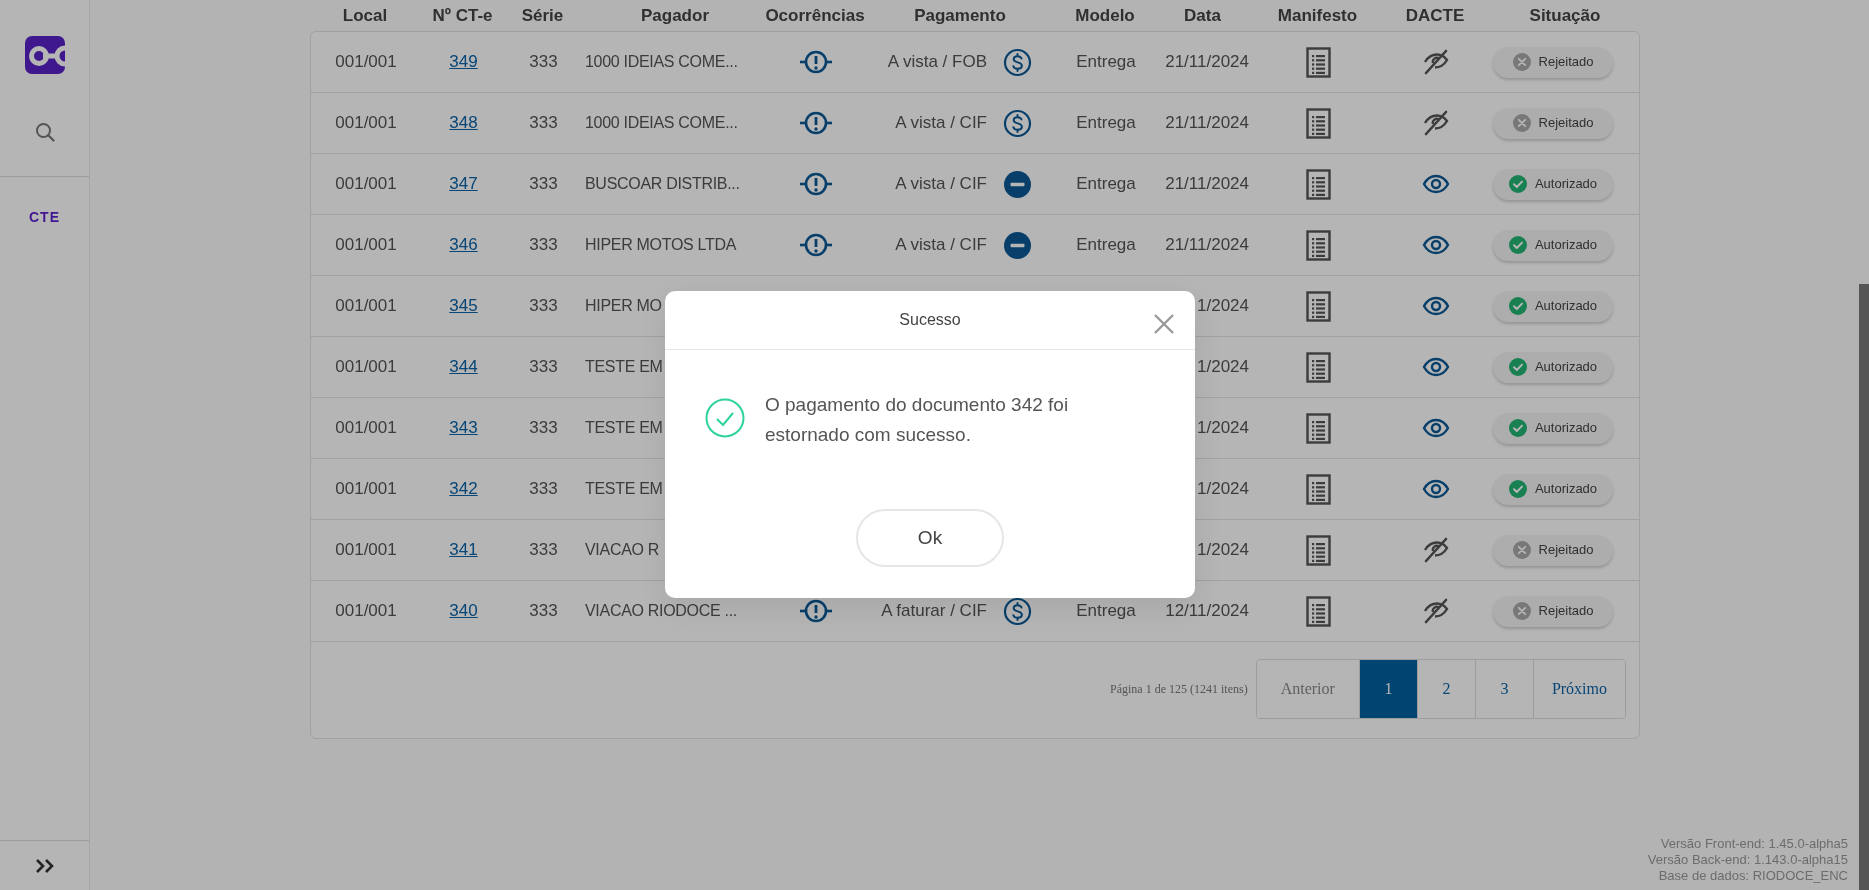  I want to click on table-cell: HIPER MO, so click(623, 305).